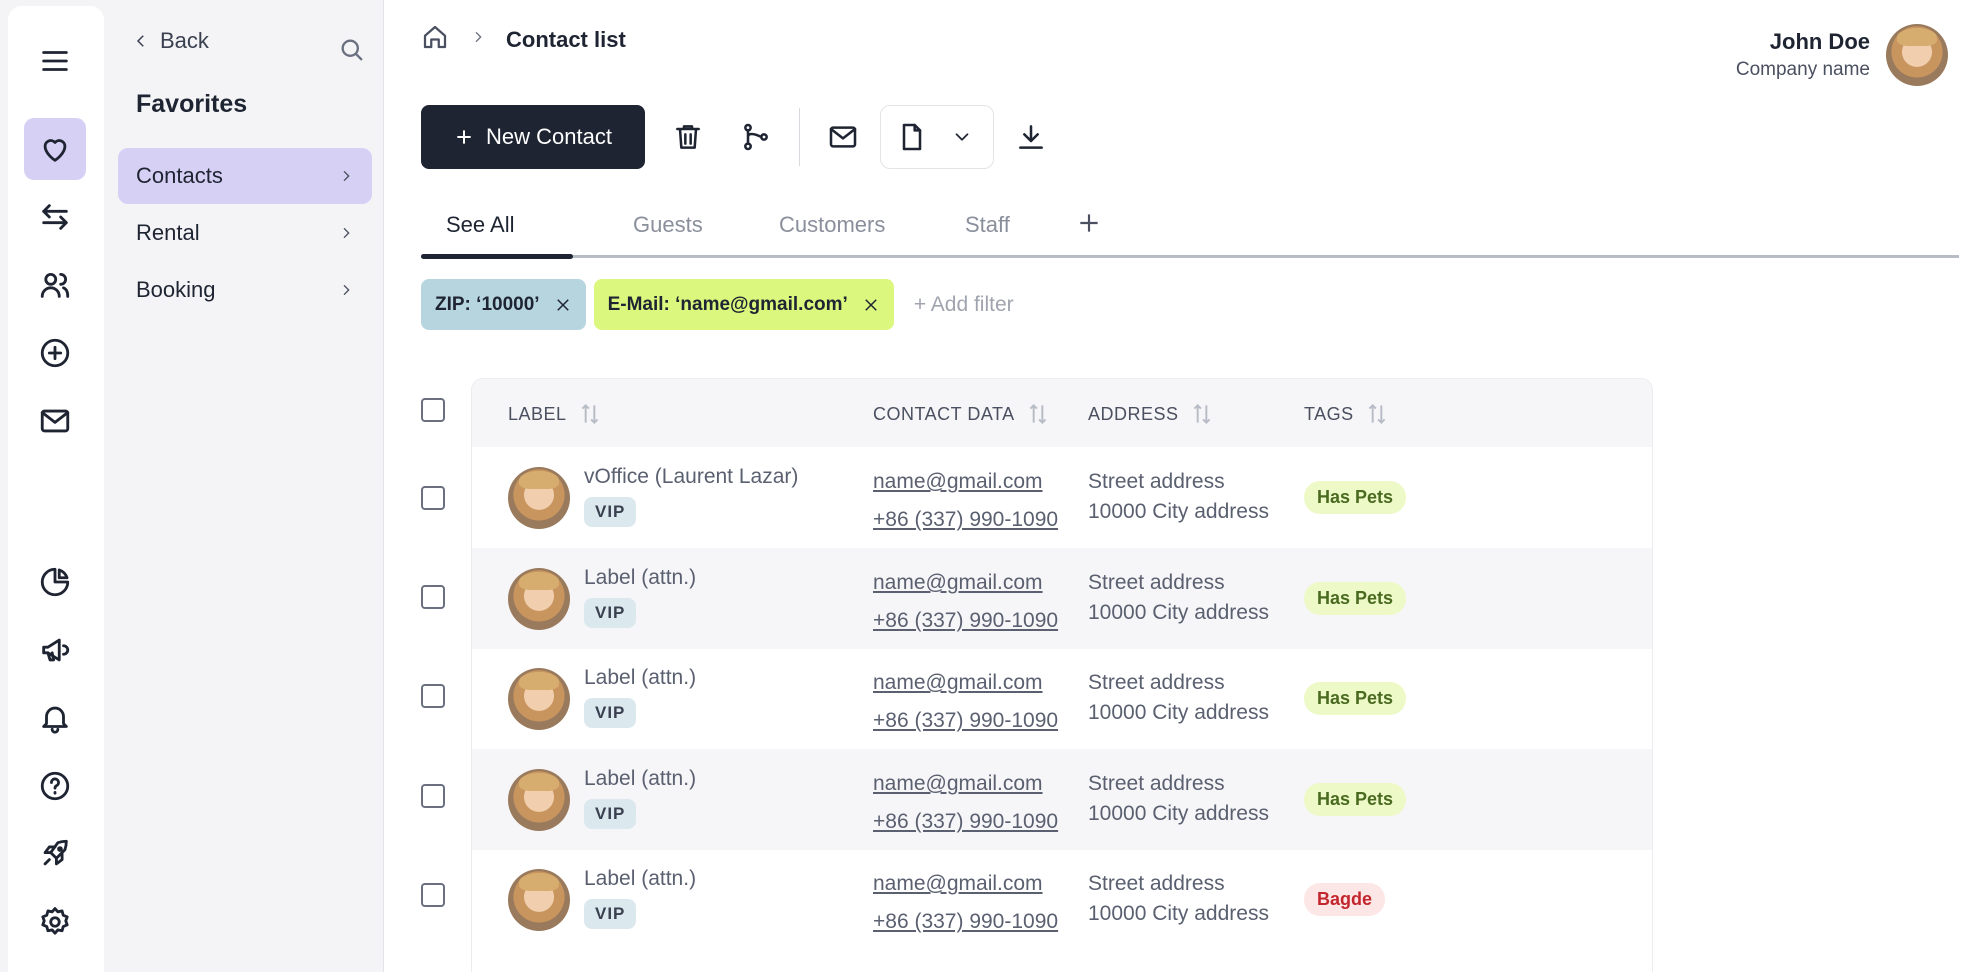  I want to click on favorites-item-label: Contacts, so click(179, 175).